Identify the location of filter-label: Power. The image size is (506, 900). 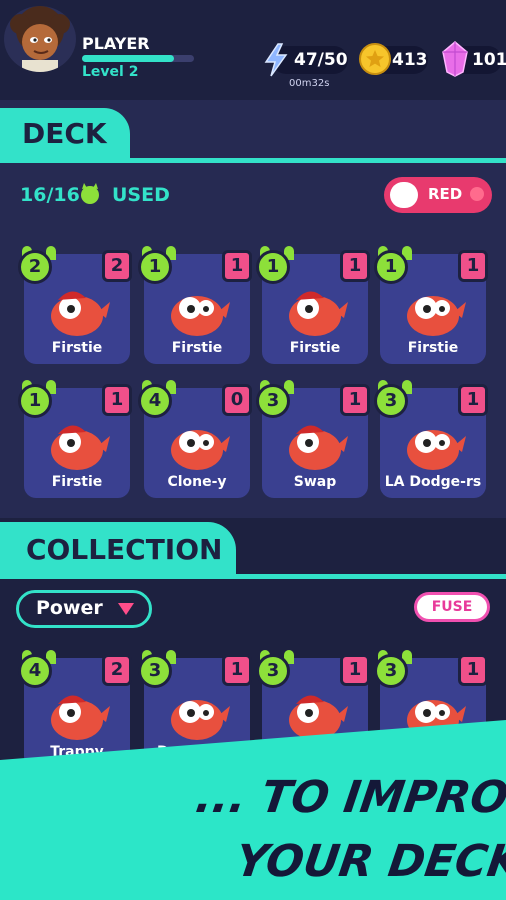
(69, 608).